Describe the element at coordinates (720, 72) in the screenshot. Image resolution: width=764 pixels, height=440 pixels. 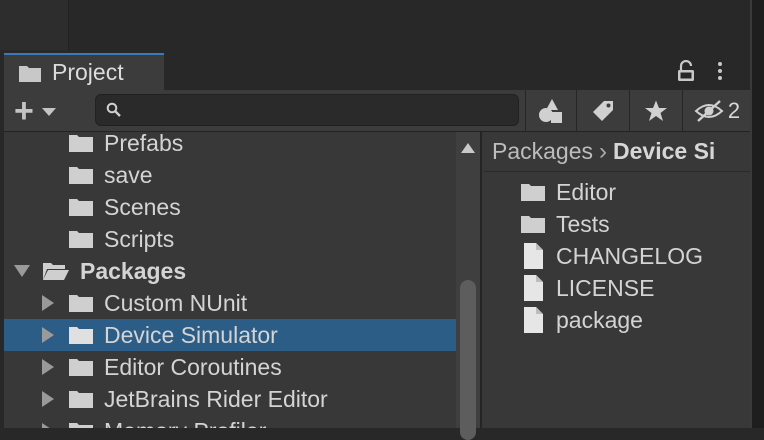
I see `more-options-icon` at that location.